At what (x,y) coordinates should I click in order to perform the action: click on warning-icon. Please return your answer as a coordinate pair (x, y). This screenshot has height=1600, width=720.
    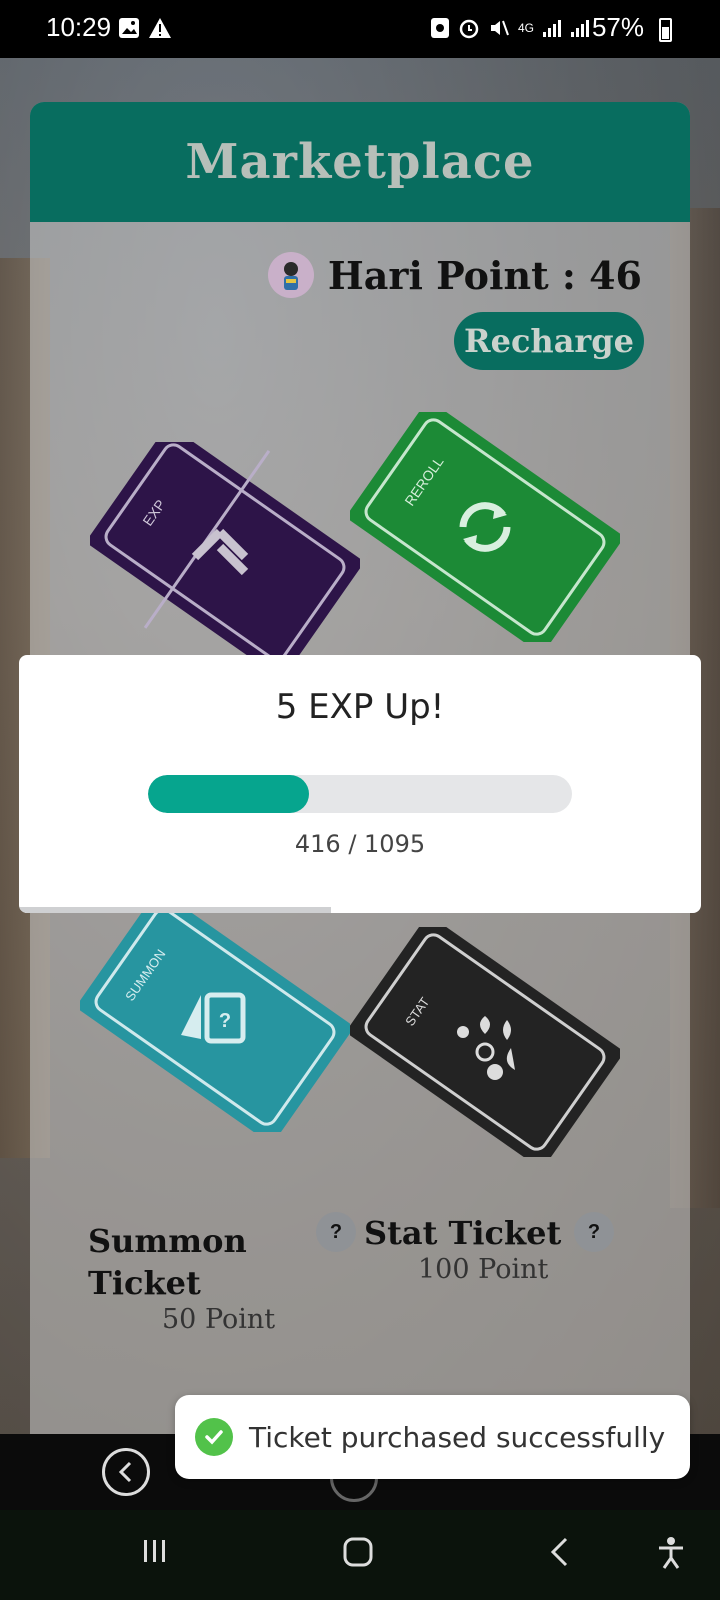
    Looking at the image, I should click on (160, 28).